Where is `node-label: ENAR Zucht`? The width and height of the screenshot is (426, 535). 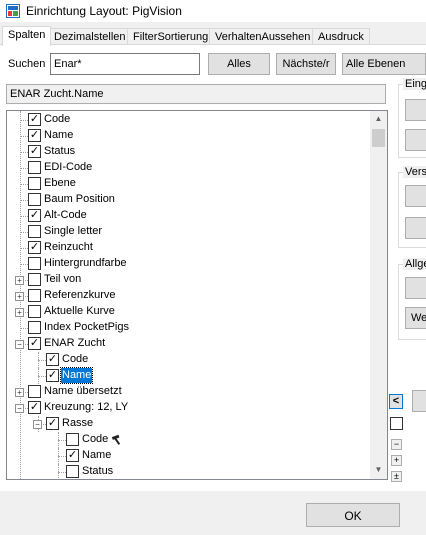 node-label: ENAR Zucht is located at coordinates (74, 343).